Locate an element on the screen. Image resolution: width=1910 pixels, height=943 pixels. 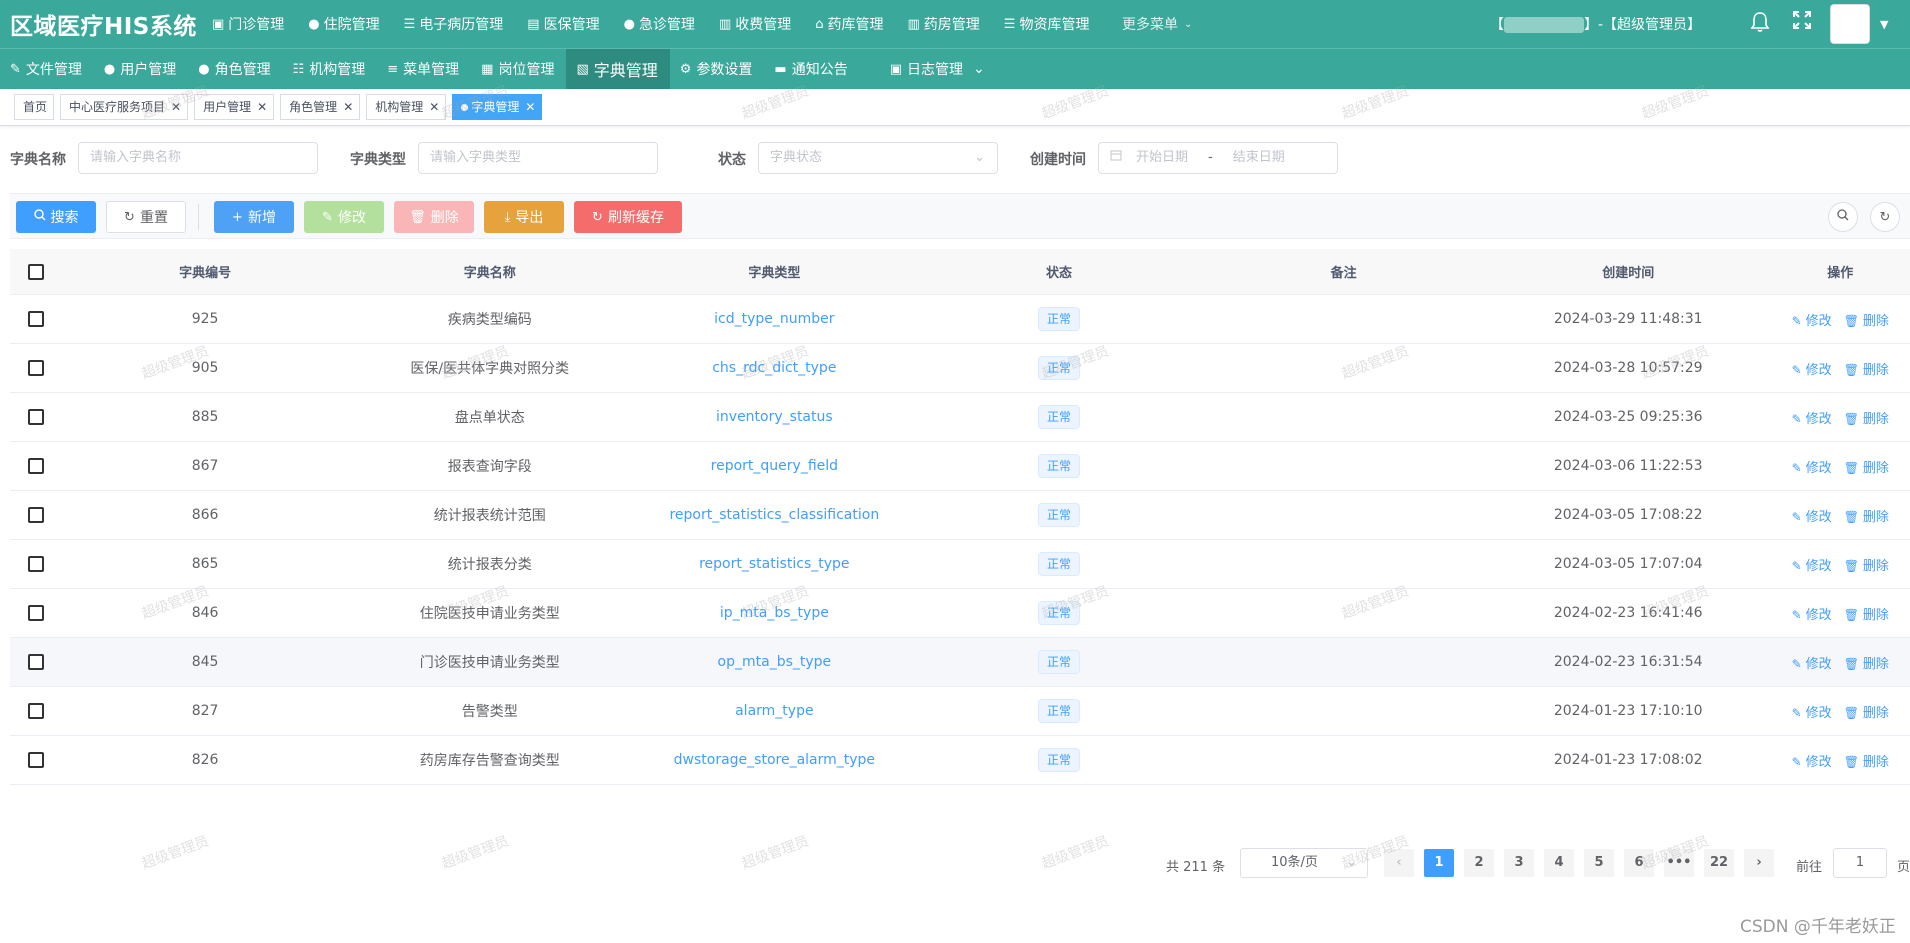
sub-menu-item: ✎ 文件管理 is located at coordinates (47, 69).